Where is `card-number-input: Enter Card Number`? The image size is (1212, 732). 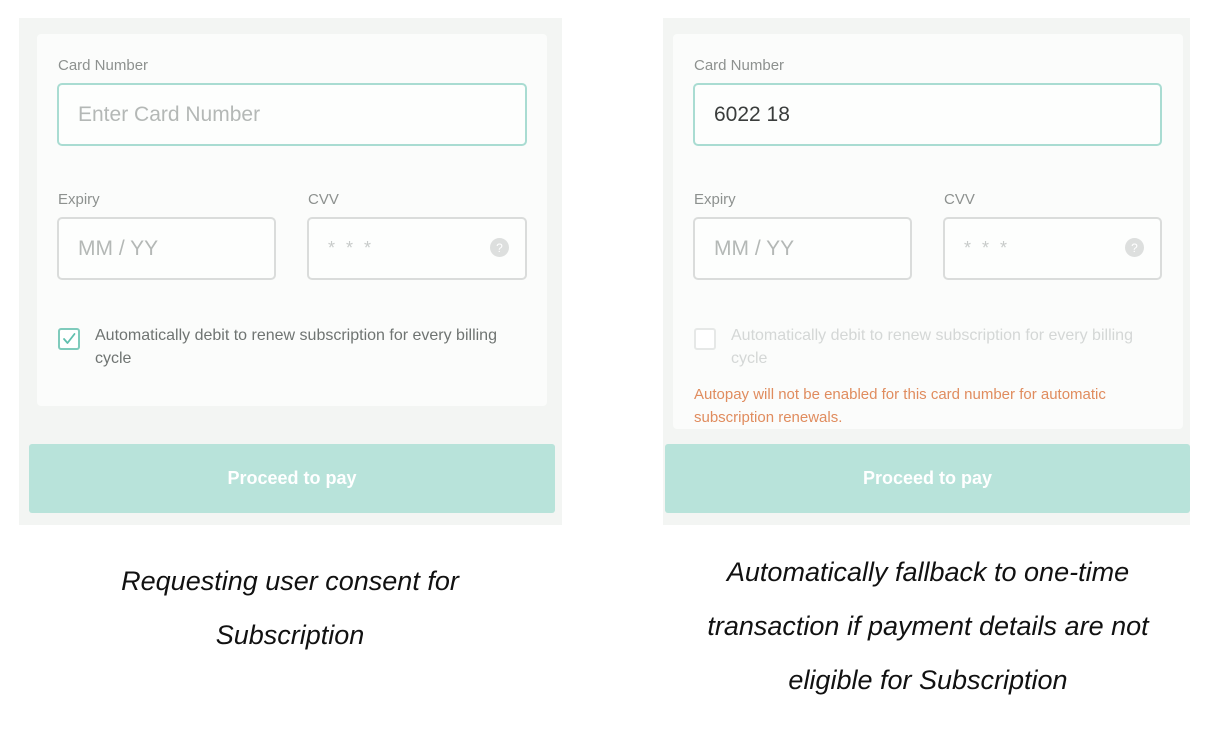
card-number-input: Enter Card Number is located at coordinates (292, 114).